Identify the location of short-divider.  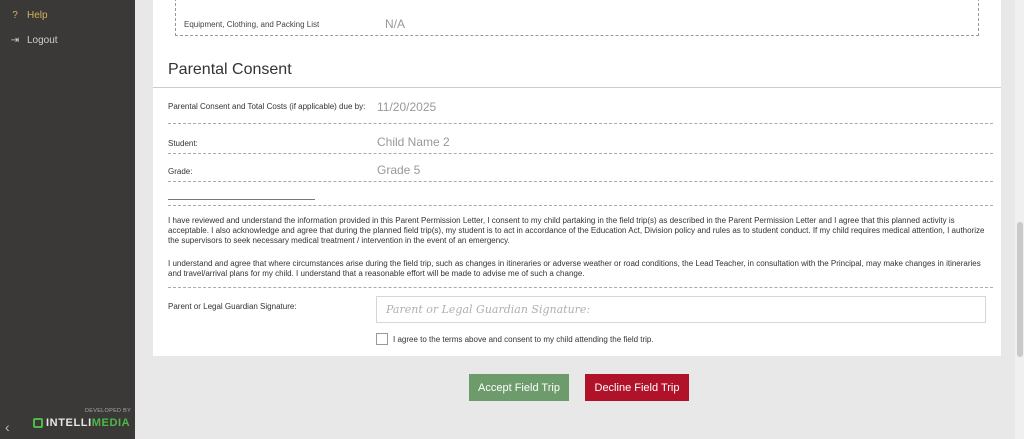
(241, 199).